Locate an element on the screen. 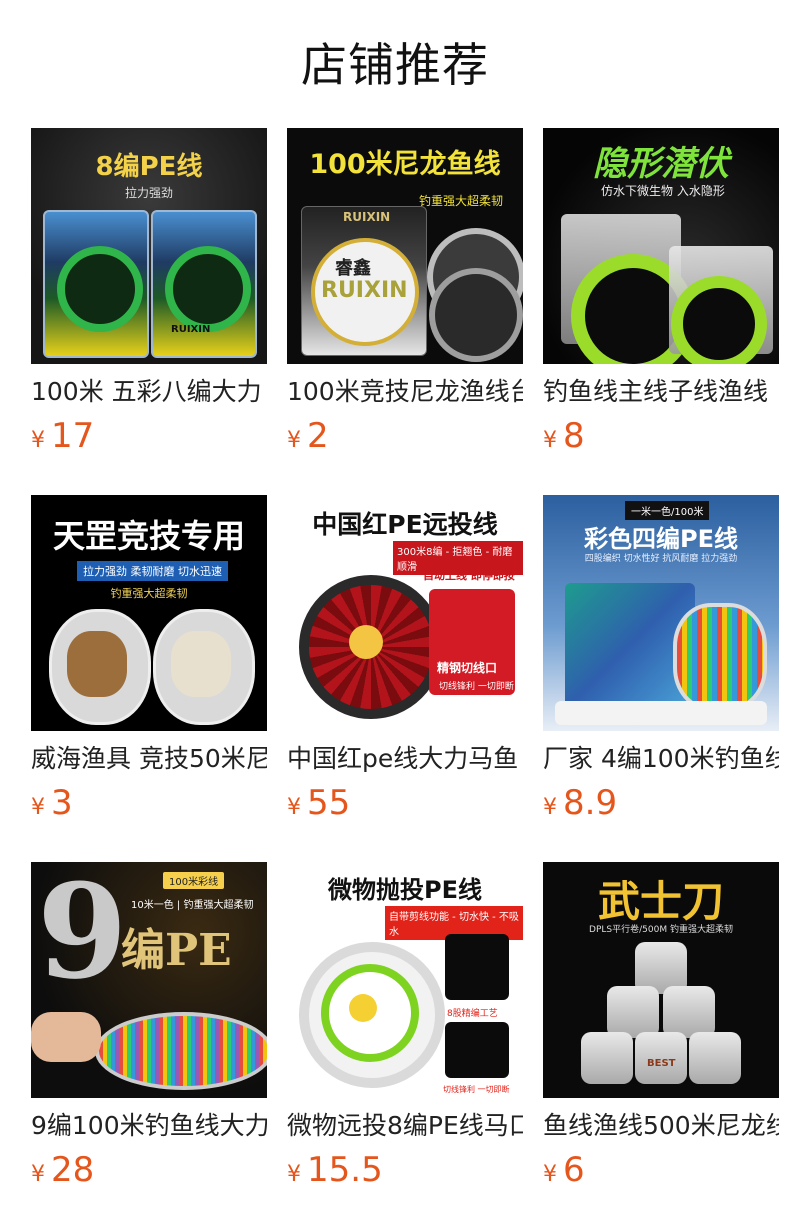 Image resolution: width=790 pixels, height=1230 pixels. thumb-subtitle-2: 钓重强大超柔韧 is located at coordinates (149, 593).